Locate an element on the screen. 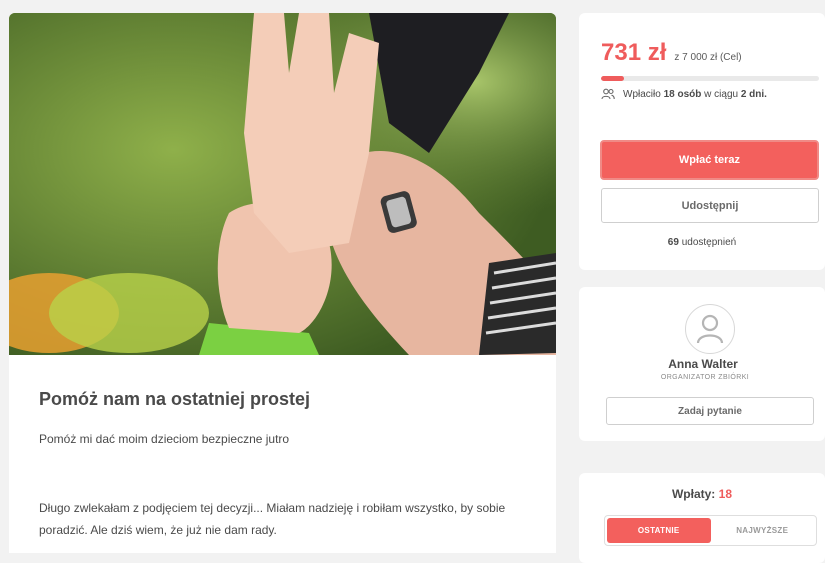 This screenshot has width=825, height=563. tab-highest: NAJWYŻSZE is located at coordinates (763, 530).